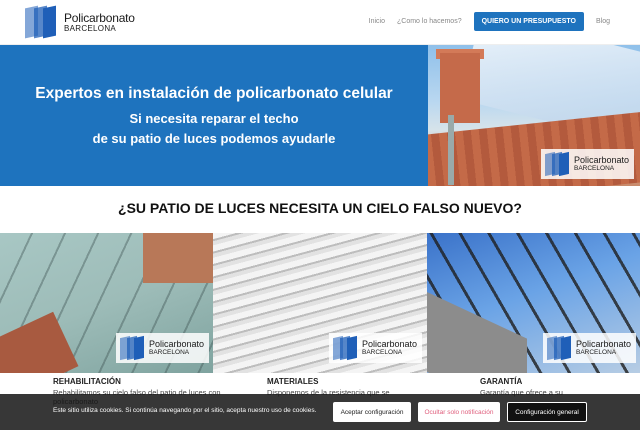 The height and width of the screenshot is (430, 640). Describe the element at coordinates (501, 381) in the screenshot. I see `card-label-warranty: GARANTÍA` at that location.